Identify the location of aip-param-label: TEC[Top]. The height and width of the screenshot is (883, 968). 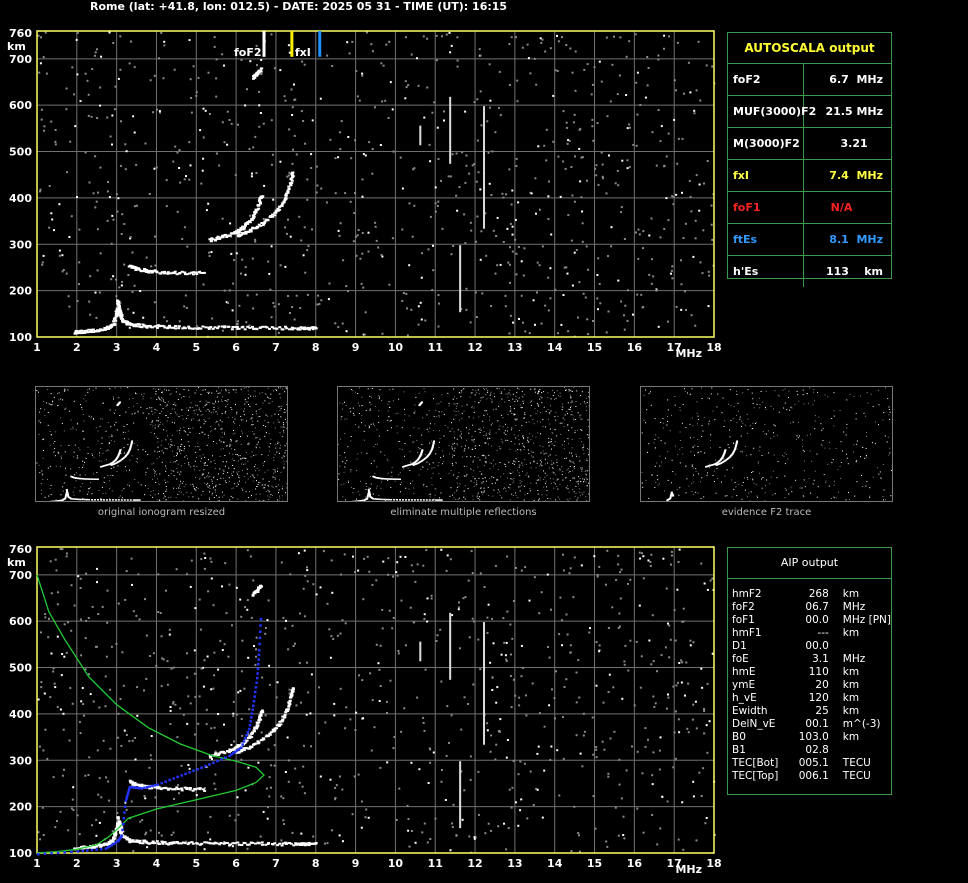
(755, 776).